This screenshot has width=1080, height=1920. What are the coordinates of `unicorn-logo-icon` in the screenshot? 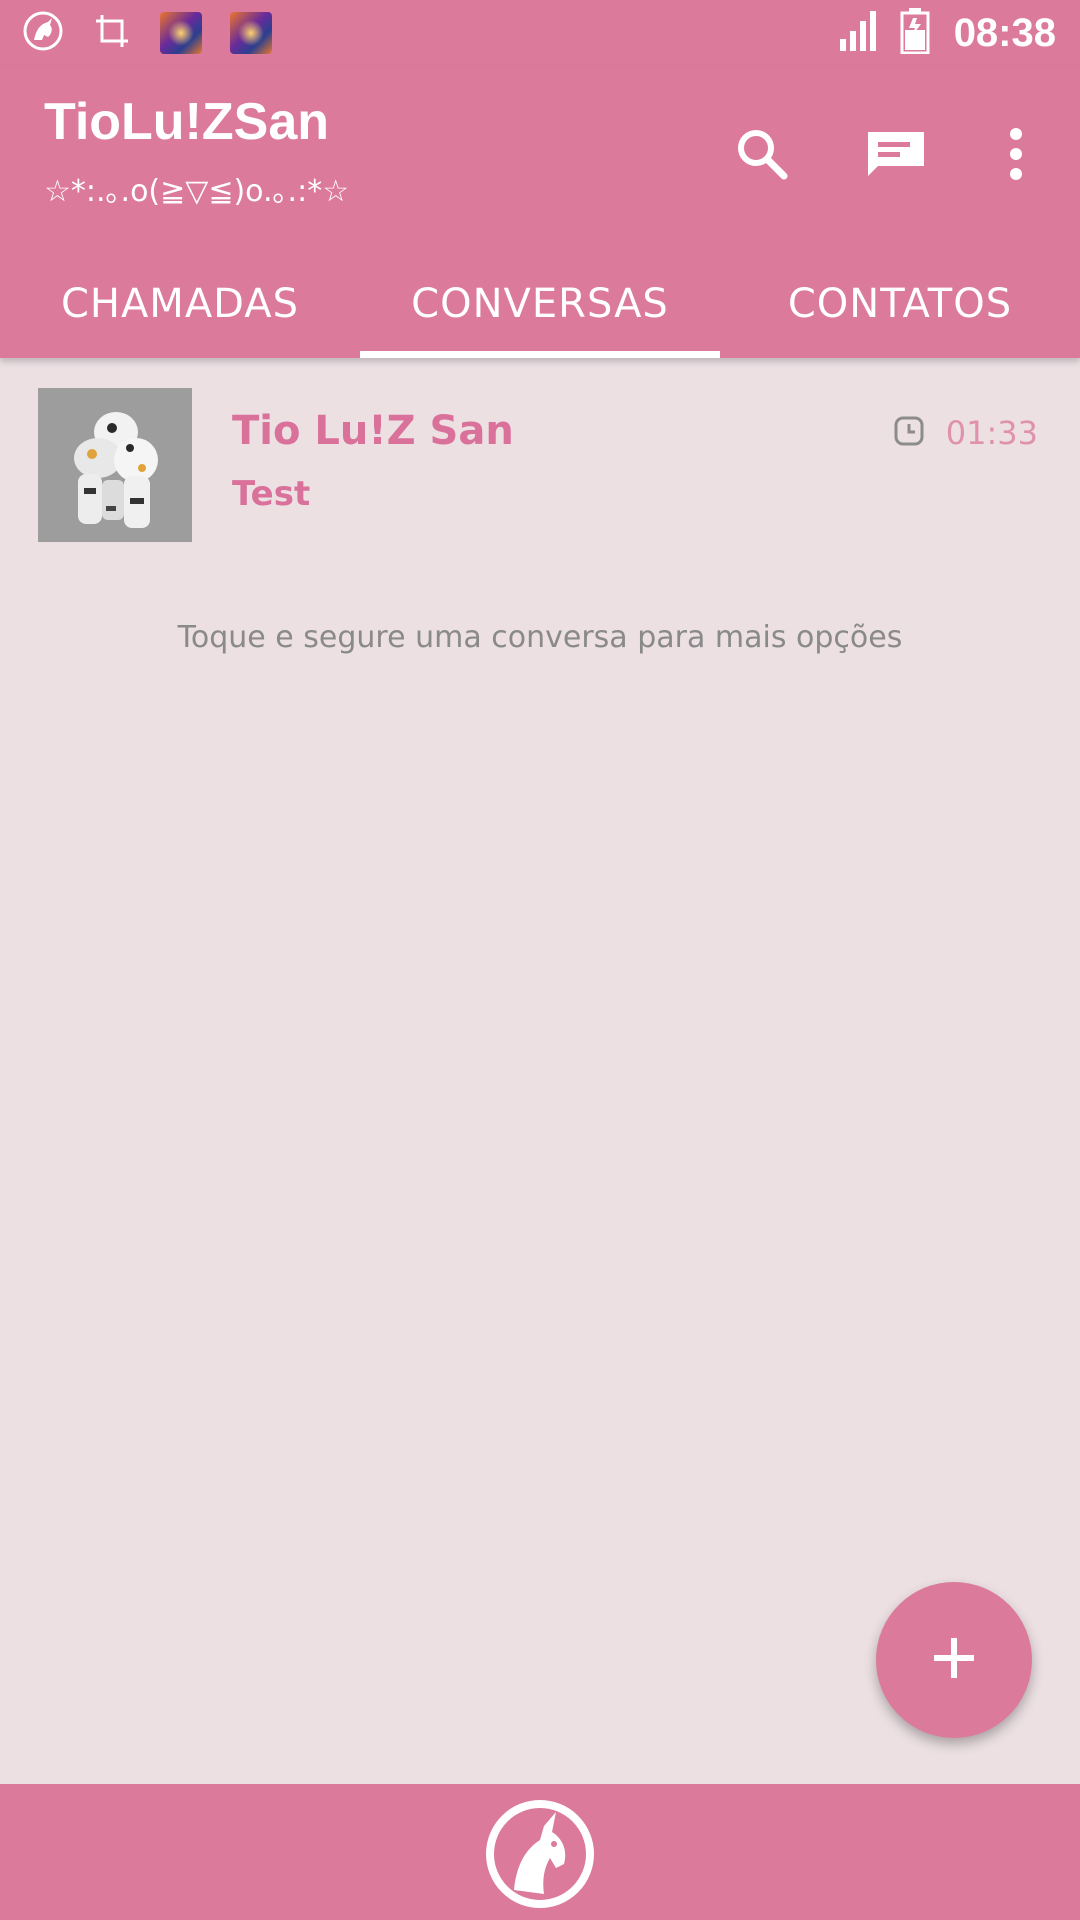 It's located at (540, 1854).